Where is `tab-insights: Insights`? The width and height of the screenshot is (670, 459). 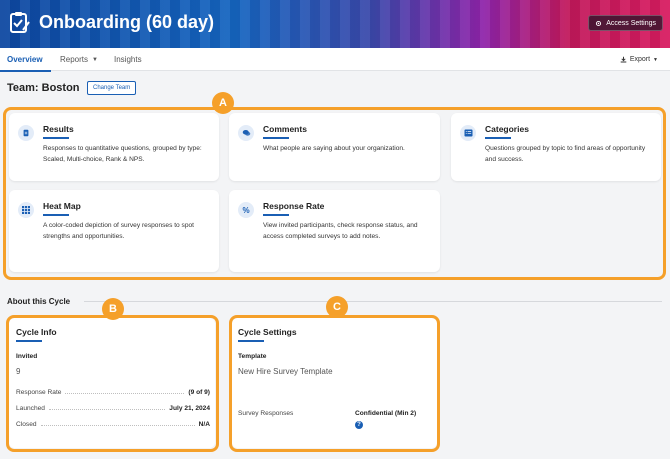
tab-insights: Insights is located at coordinates (128, 59).